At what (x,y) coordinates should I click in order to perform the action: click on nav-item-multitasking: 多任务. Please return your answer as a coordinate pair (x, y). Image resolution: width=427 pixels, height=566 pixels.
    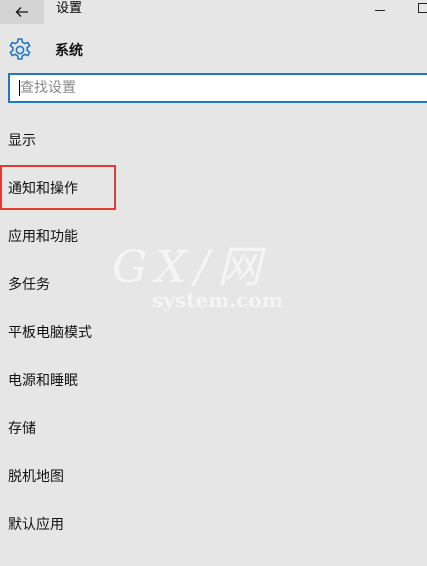
    Looking at the image, I should click on (29, 285).